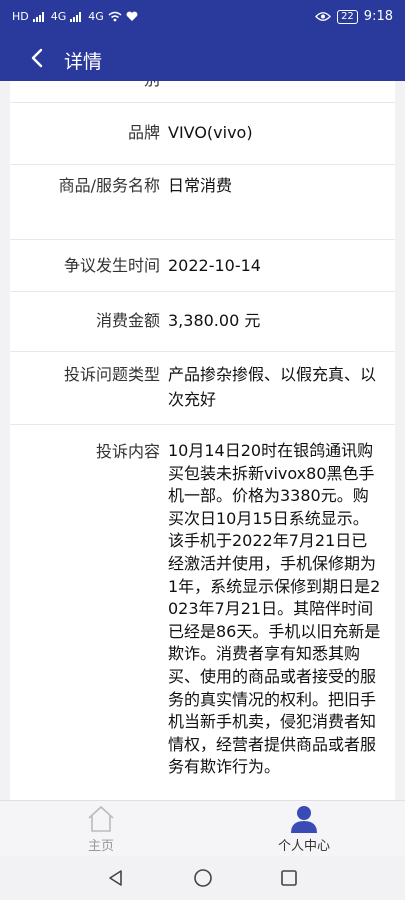  Describe the element at coordinates (202, 202) in the screenshot. I see `detail-row-product: 商品/服务名称 日常消费` at that location.